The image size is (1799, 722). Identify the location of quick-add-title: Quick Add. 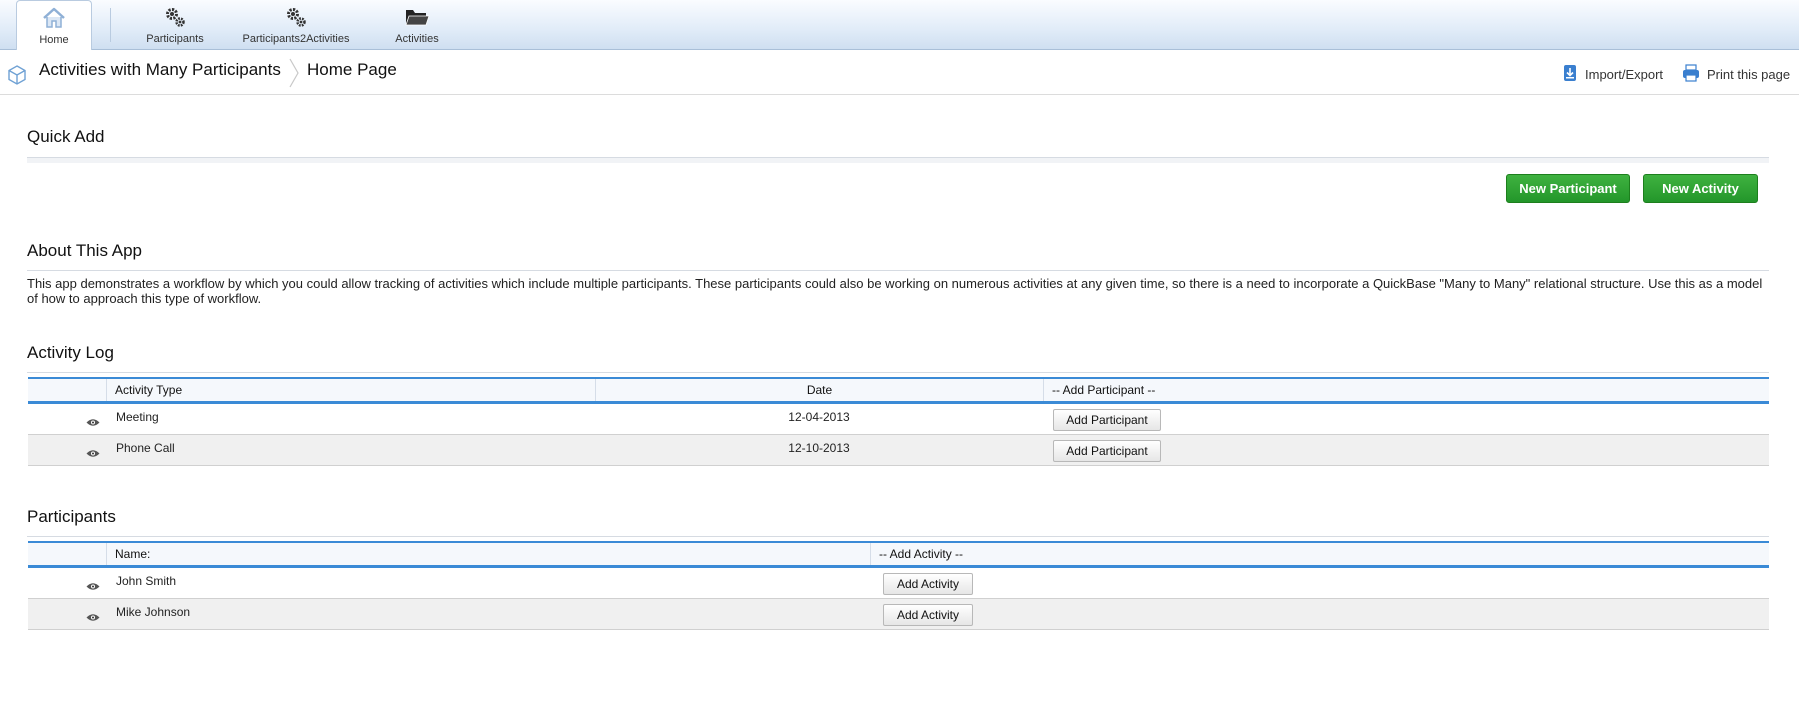
(66, 136).